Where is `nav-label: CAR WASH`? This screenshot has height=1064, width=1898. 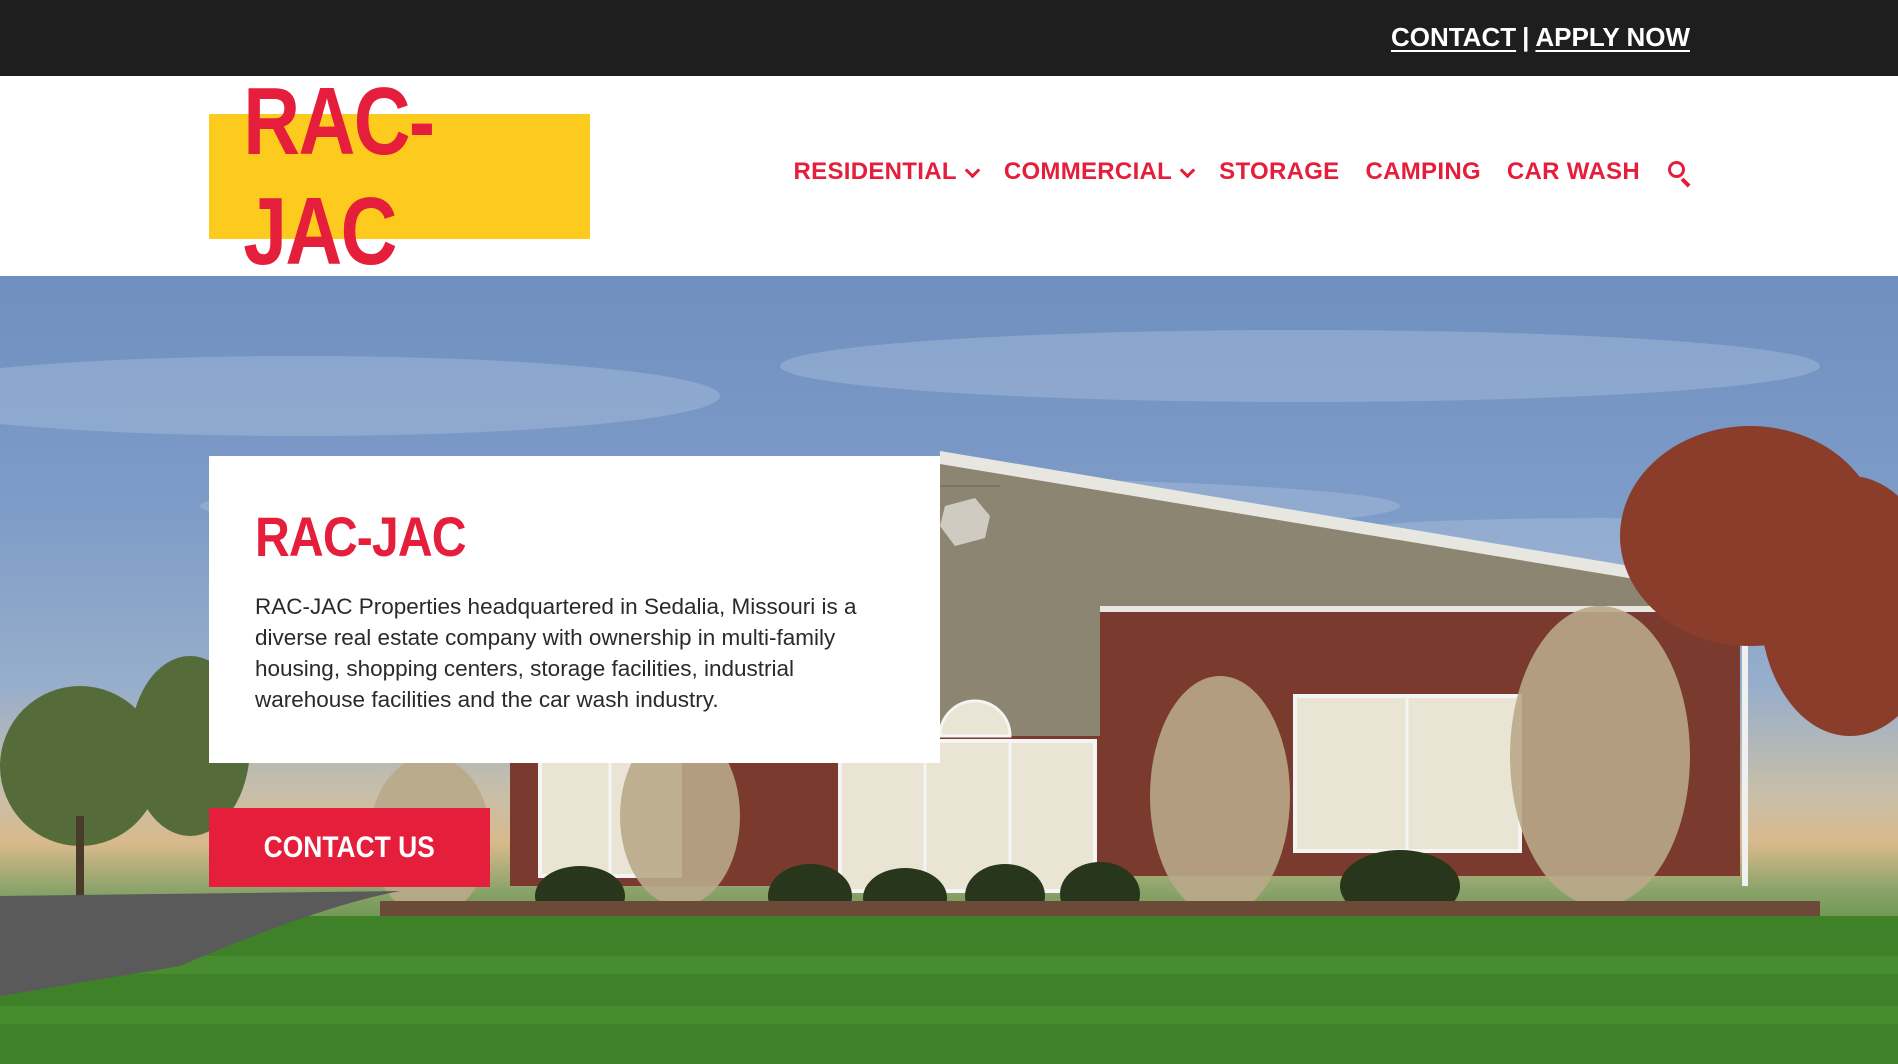
nav-label: CAR WASH is located at coordinates (1573, 171).